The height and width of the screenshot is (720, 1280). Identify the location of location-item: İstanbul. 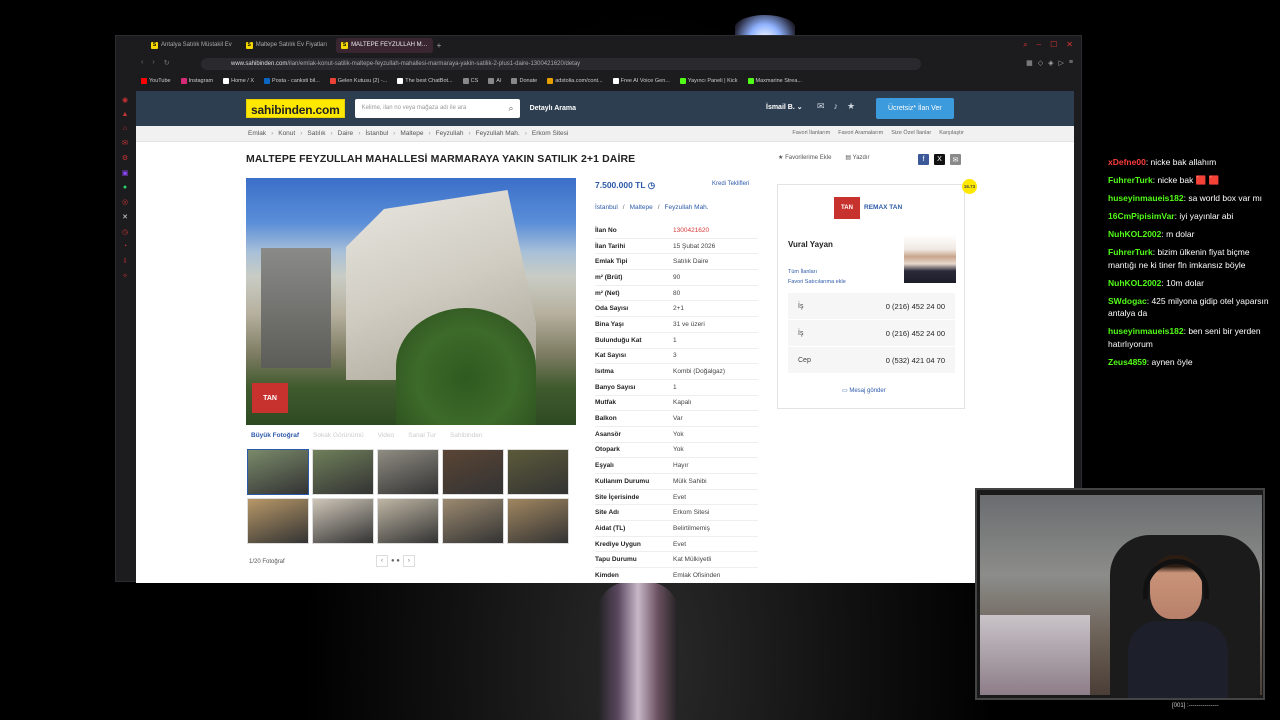
(606, 207).